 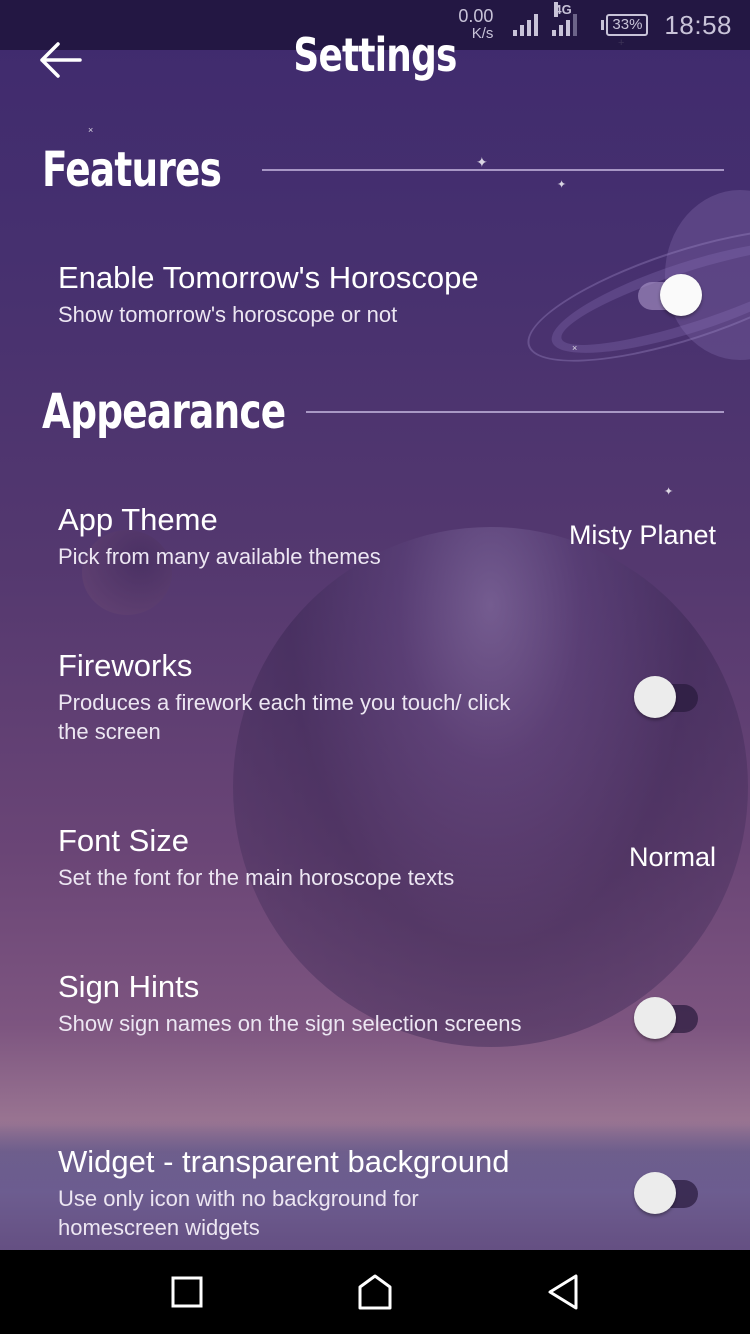 I want to click on square-recents-icon, so click(x=187, y=1292).